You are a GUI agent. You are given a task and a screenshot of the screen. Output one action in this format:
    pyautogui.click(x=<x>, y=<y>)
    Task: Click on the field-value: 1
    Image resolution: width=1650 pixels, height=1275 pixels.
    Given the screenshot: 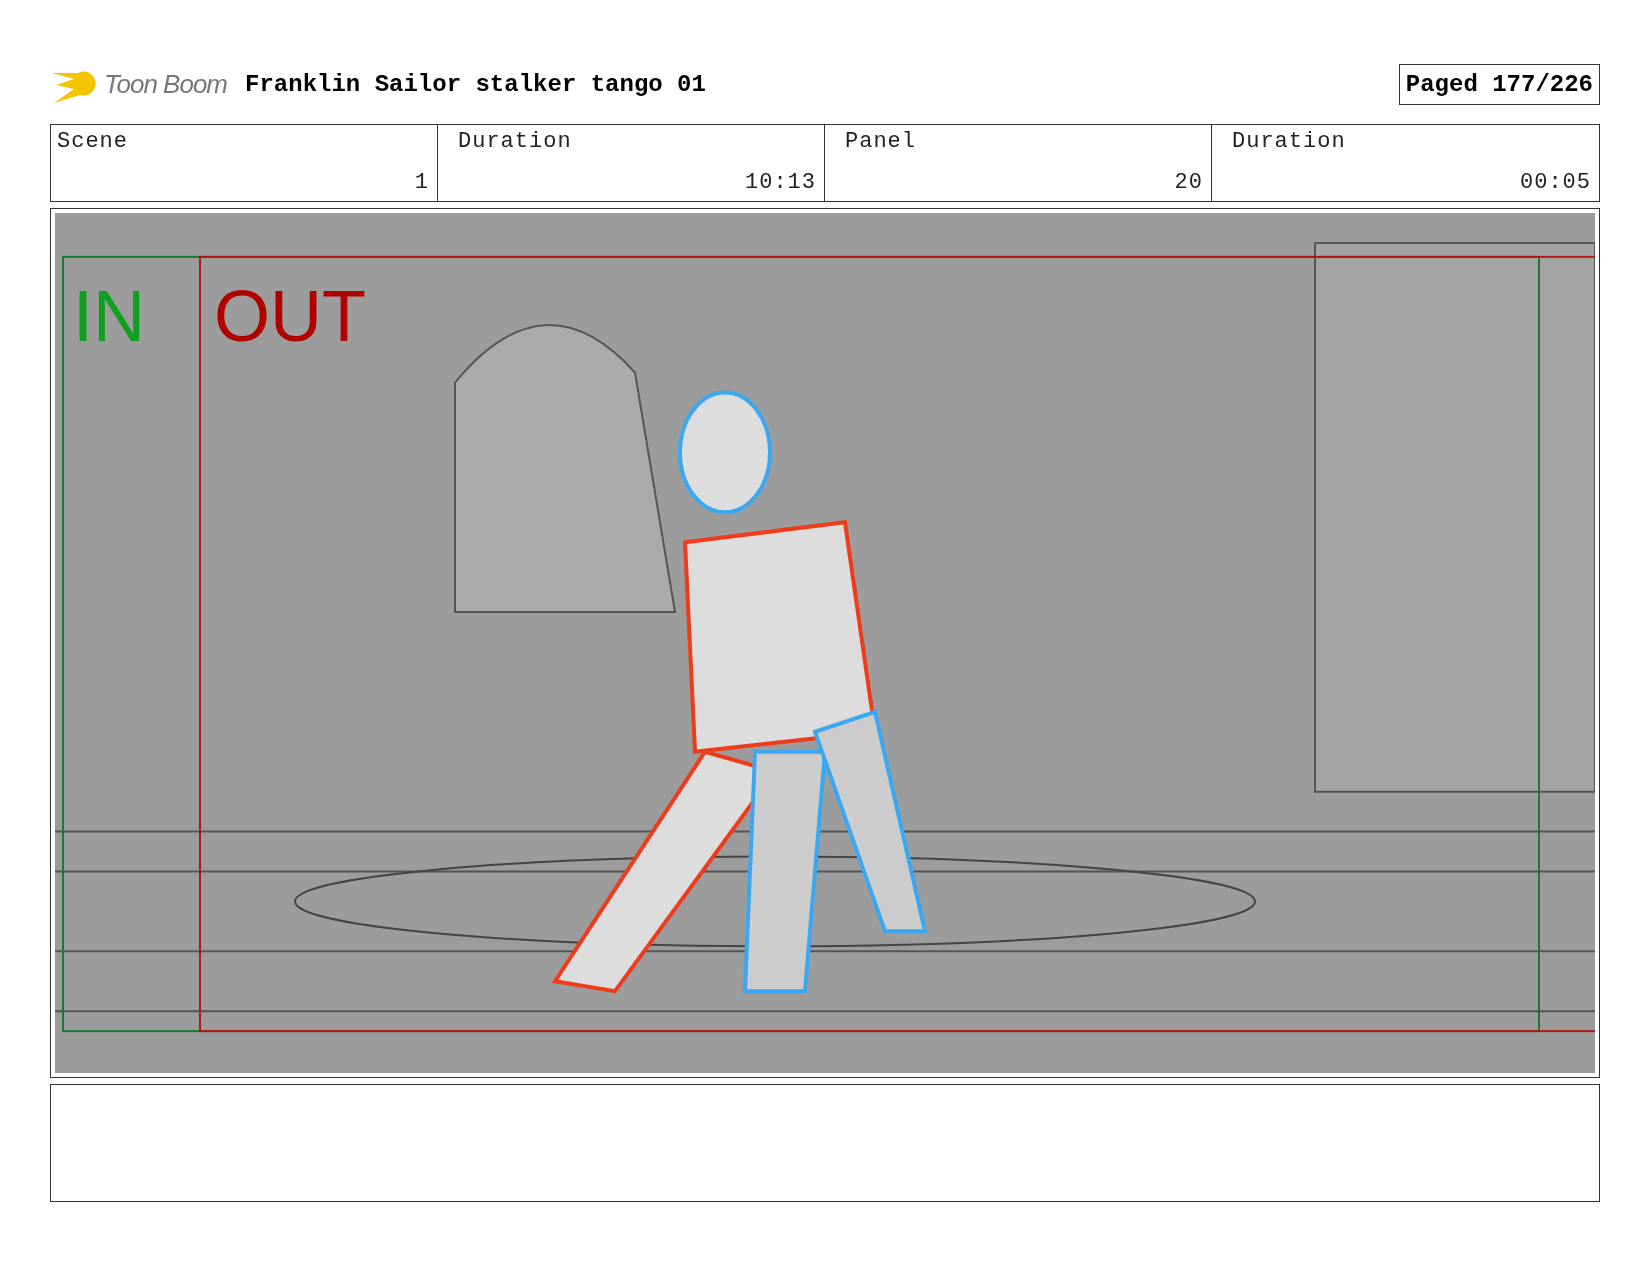 What is the action you would take?
    pyautogui.click(x=421, y=182)
    